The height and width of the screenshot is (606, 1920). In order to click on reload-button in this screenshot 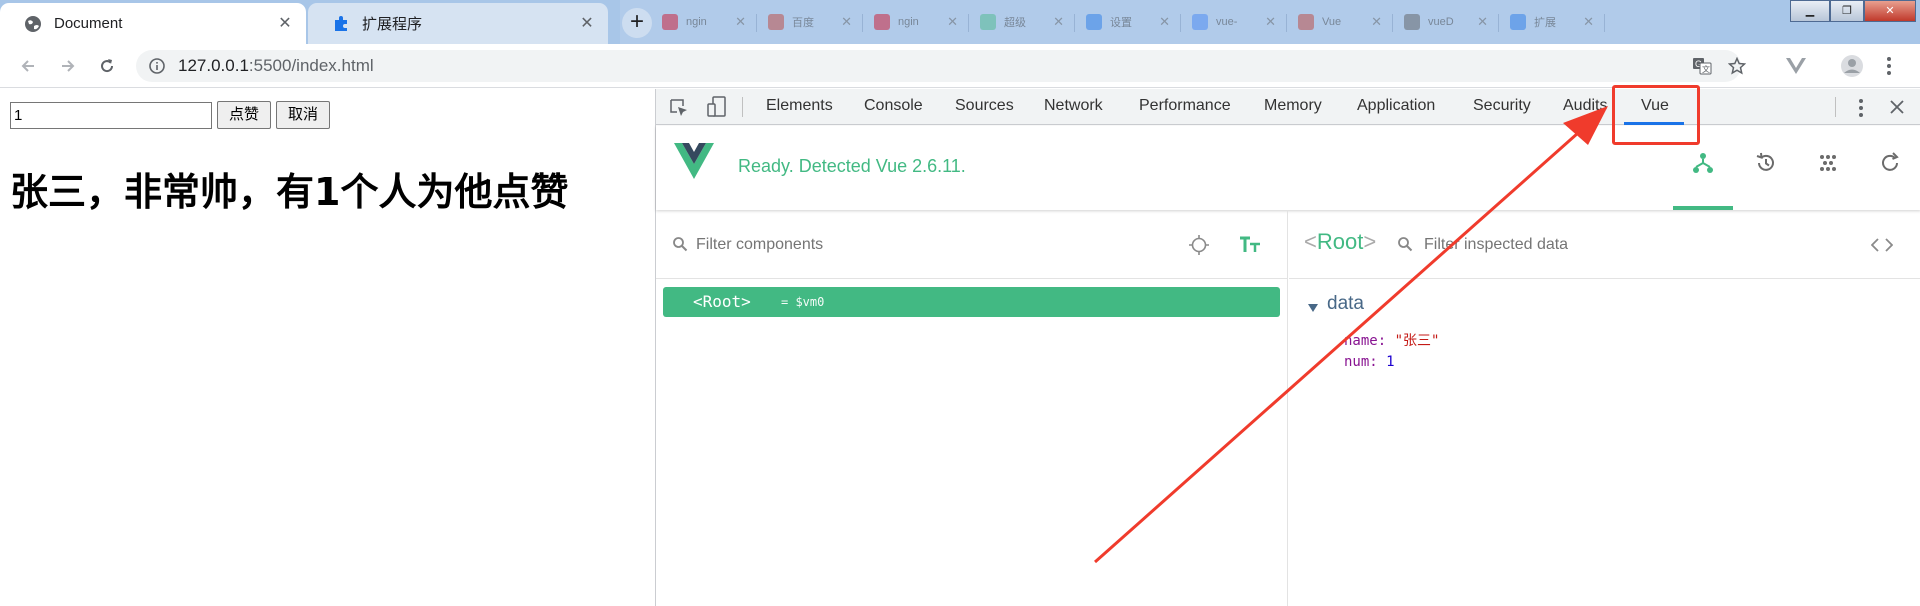, I will do `click(107, 66)`.